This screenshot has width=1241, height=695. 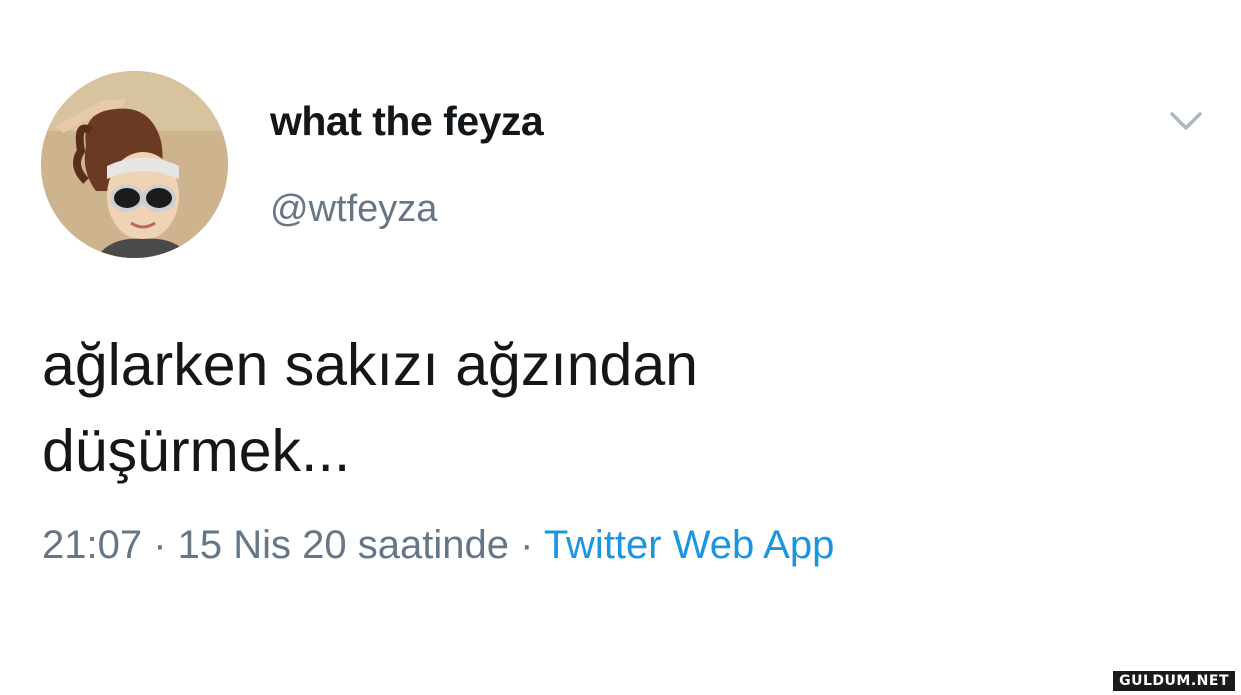 What do you see at coordinates (1186, 121) in the screenshot?
I see `chevron-down-icon` at bounding box center [1186, 121].